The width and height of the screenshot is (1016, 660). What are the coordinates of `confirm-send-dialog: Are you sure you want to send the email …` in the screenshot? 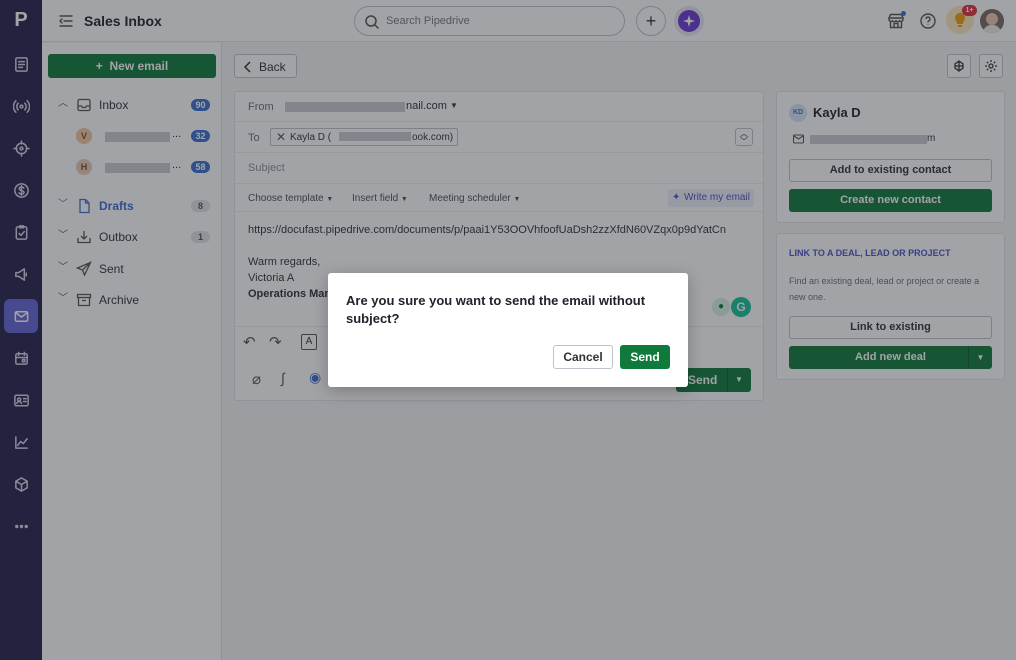 It's located at (508, 330).